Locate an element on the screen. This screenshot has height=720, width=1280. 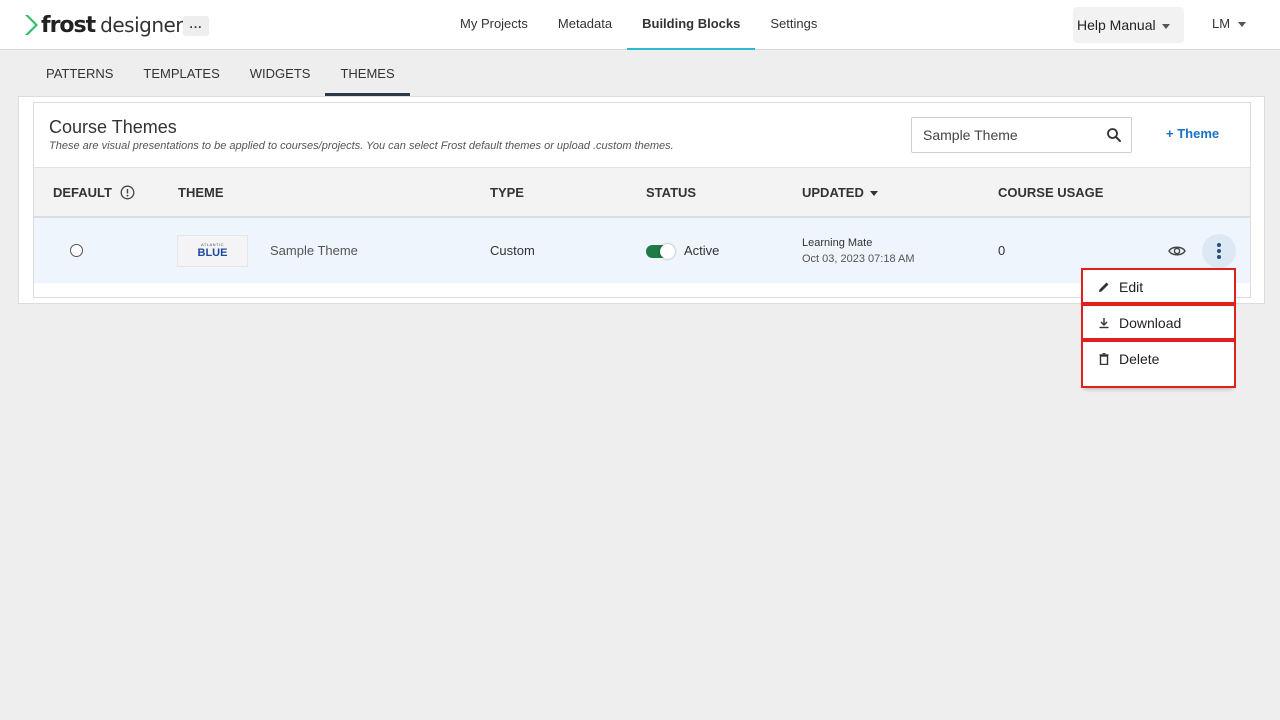
nav-my-projects: My Projects is located at coordinates (494, 25).